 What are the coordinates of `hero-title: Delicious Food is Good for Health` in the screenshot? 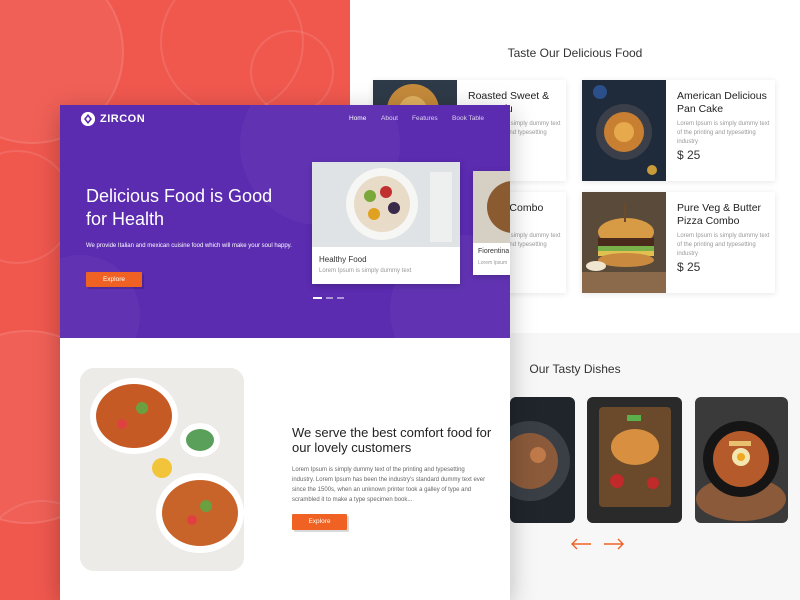 It's located at (179, 207).